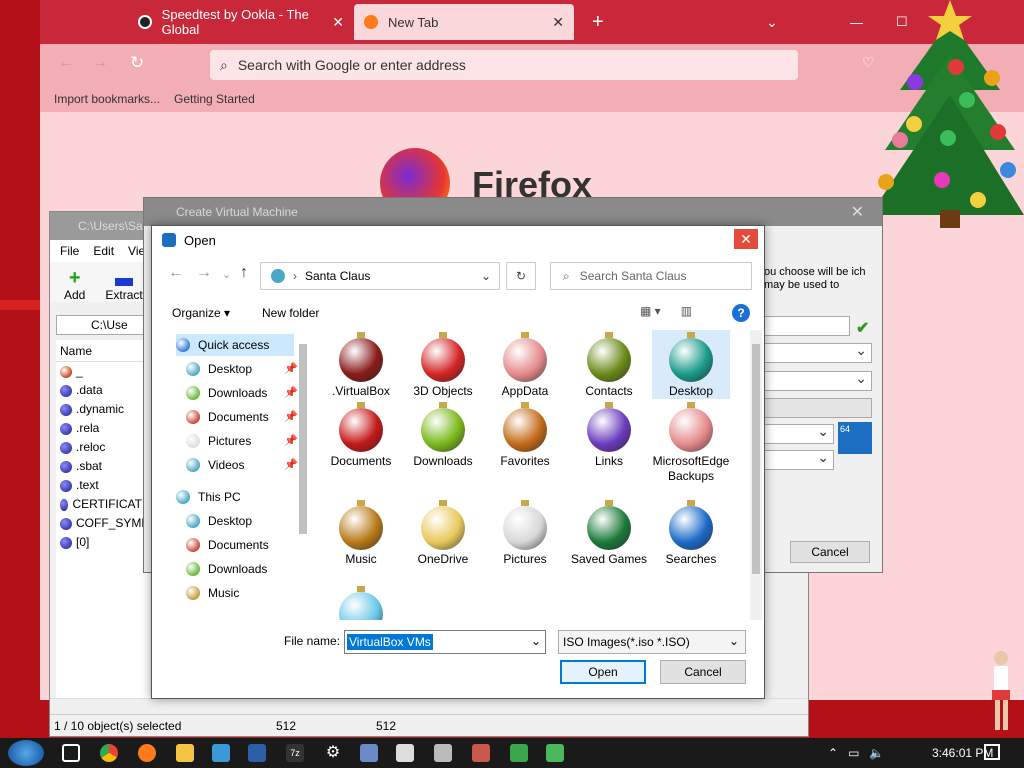 The width and height of the screenshot is (1024, 768). What do you see at coordinates (464, 22) in the screenshot?
I see `tab-new-tab: New Tab ✕` at bounding box center [464, 22].